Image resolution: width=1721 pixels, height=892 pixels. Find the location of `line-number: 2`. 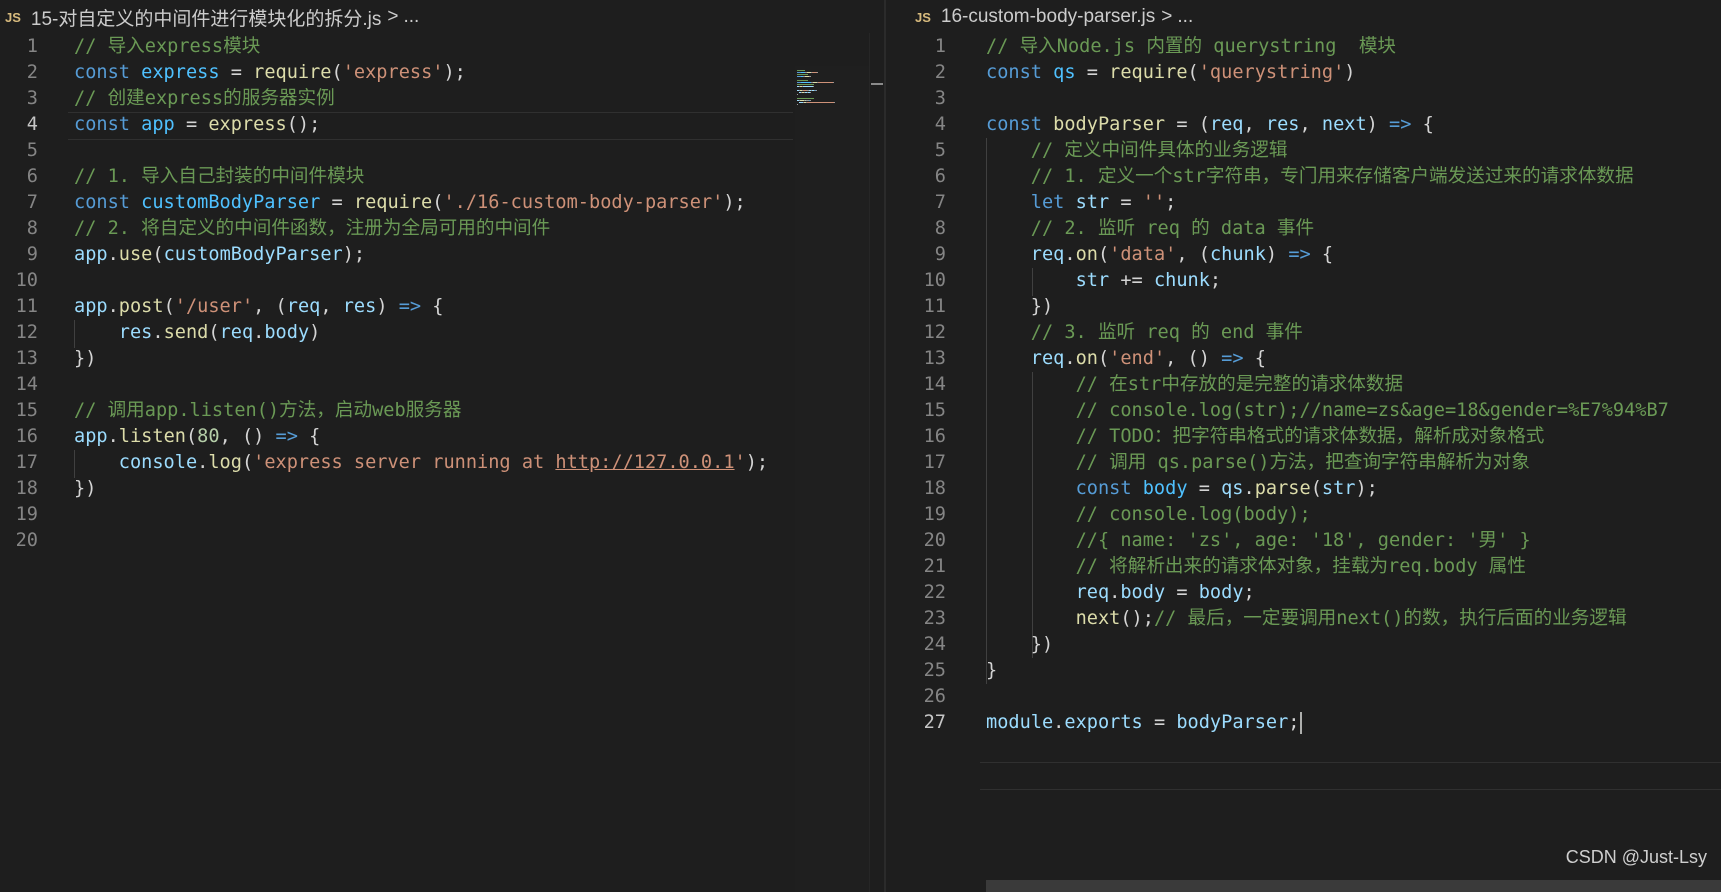

line-number: 2 is located at coordinates (32, 72).